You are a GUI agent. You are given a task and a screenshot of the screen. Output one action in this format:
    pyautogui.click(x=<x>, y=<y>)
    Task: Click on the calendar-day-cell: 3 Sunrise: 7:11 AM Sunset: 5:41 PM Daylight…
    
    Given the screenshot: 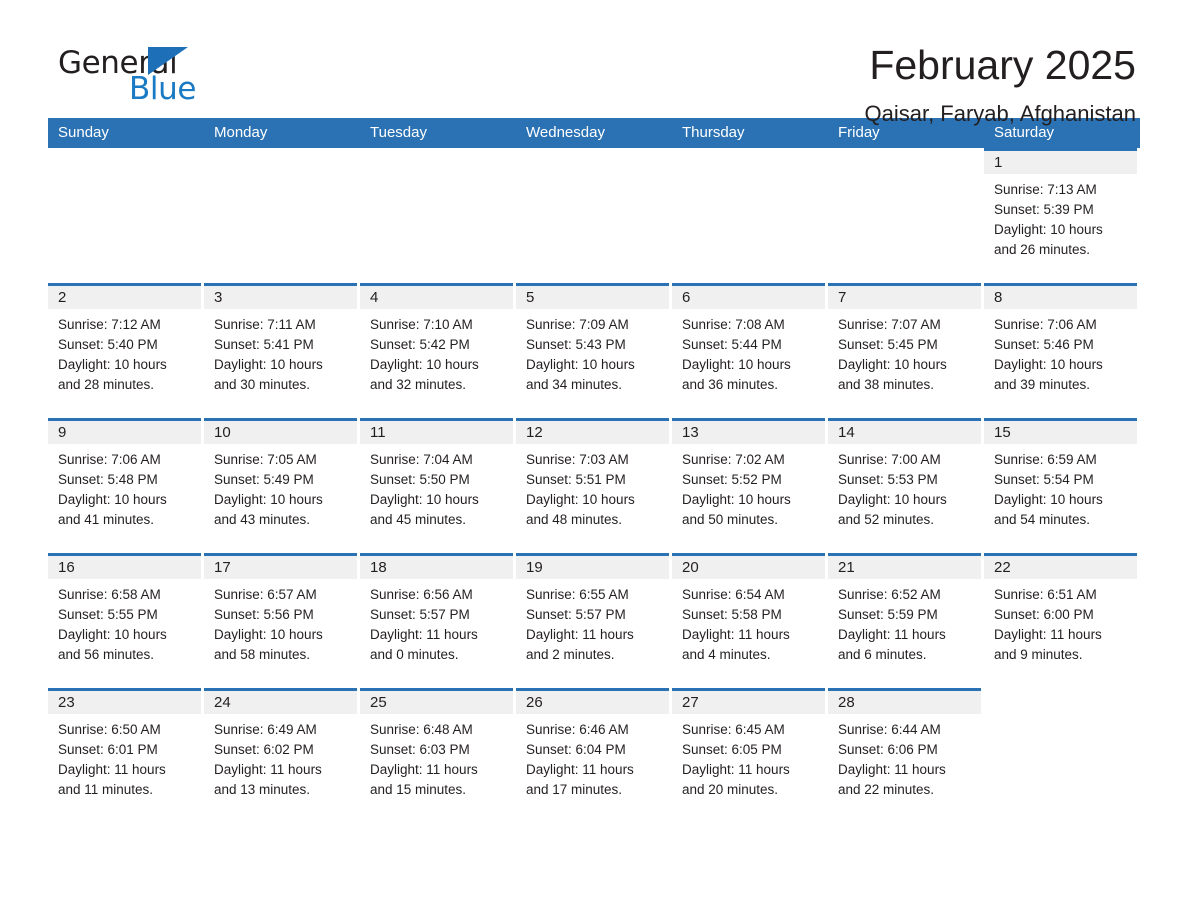 What is the action you would take?
    pyautogui.click(x=282, y=350)
    